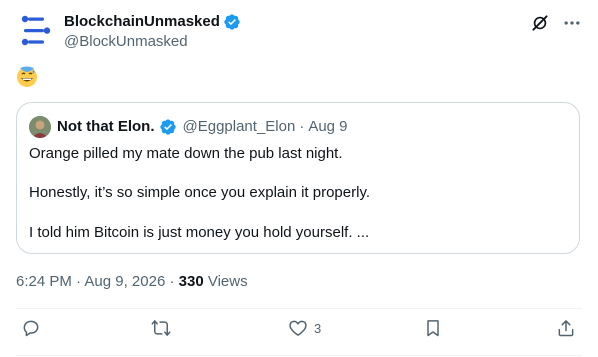 The height and width of the screenshot is (357, 598). I want to click on reply-icon, so click(31, 328).